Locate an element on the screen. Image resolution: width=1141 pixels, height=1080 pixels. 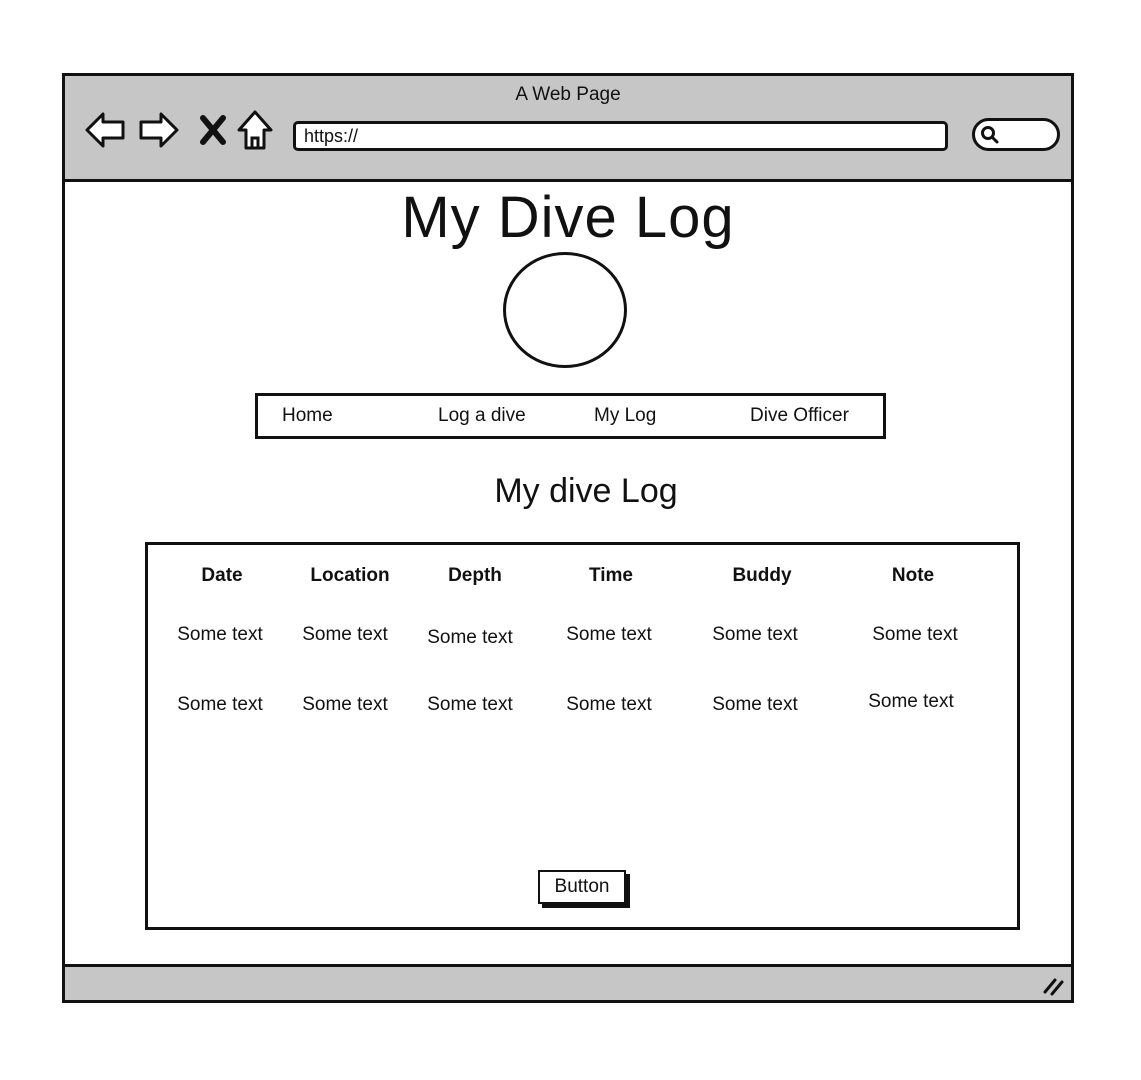
browser-toolbar: A Web Page https:// is located at coordinates (568, 129).